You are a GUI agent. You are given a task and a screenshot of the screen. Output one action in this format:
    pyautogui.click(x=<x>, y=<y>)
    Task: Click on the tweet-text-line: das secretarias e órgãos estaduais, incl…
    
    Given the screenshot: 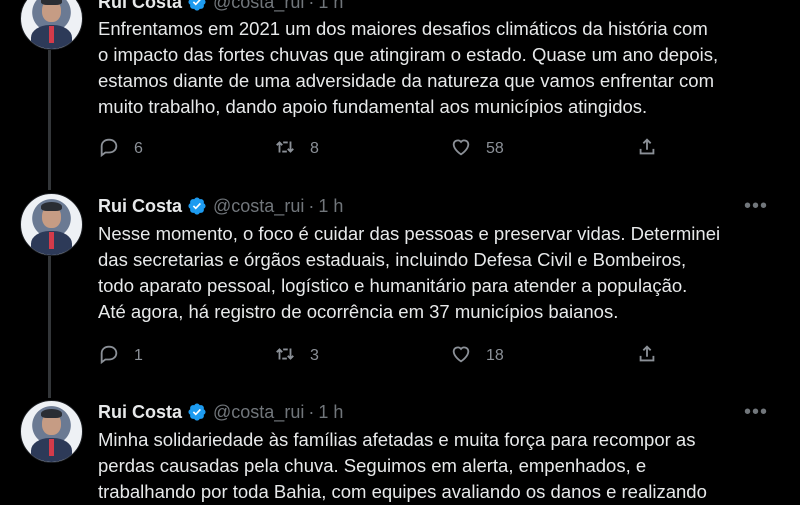 What is the action you would take?
    pyautogui.click(x=392, y=259)
    